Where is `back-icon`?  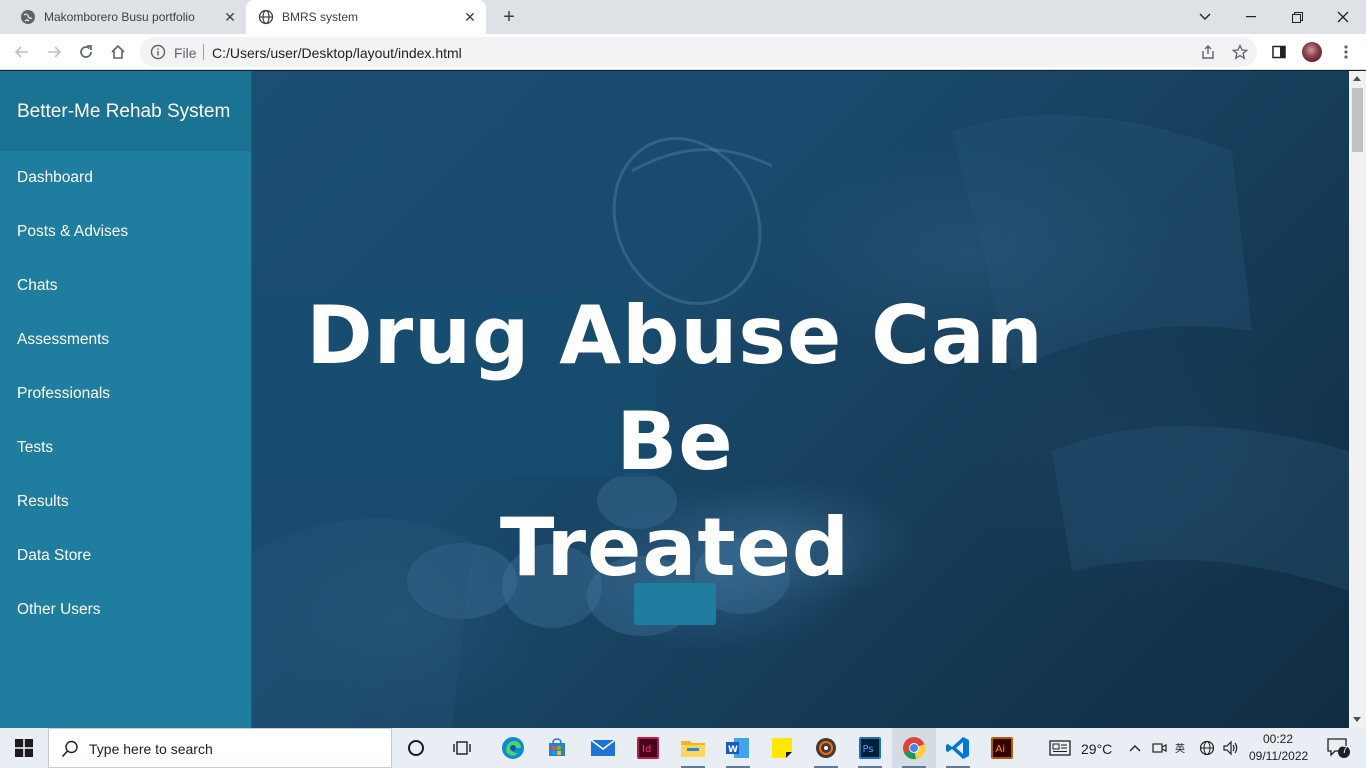 back-icon is located at coordinates (22, 52).